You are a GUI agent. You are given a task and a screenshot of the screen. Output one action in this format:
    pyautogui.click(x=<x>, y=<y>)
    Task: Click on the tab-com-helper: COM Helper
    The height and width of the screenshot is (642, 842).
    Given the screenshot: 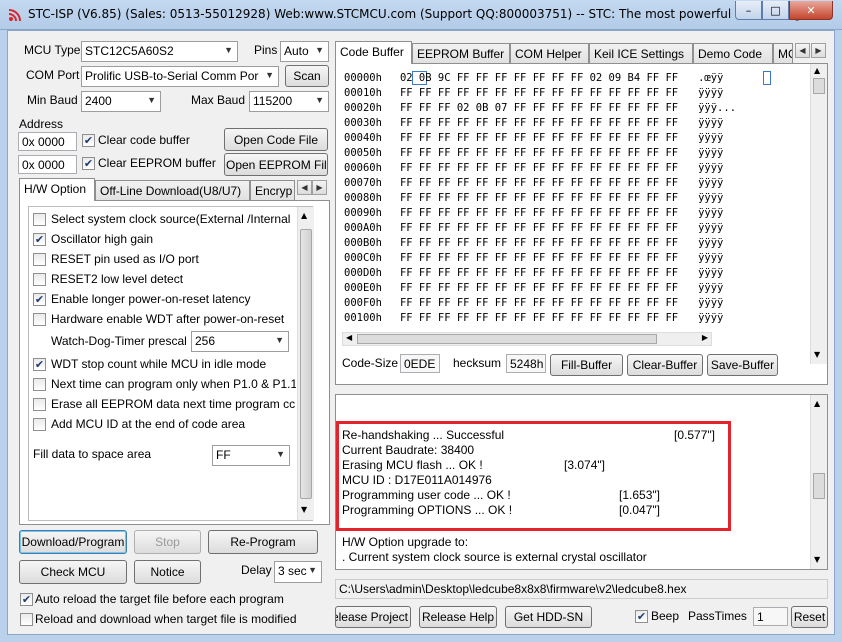 What is the action you would take?
    pyautogui.click(x=549, y=53)
    